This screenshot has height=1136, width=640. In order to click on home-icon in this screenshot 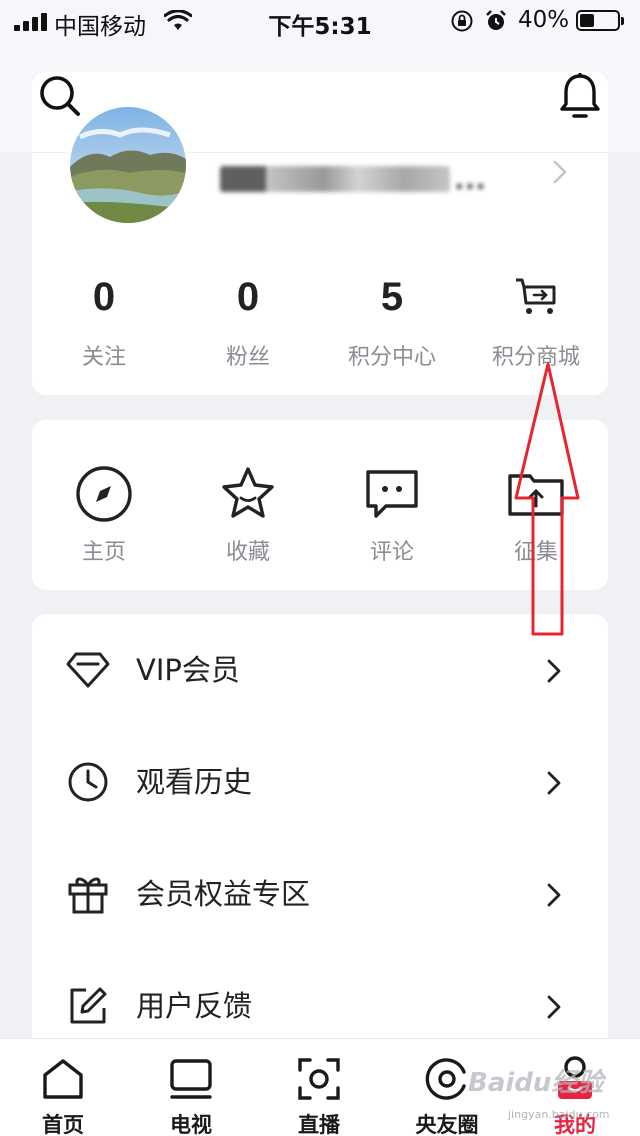, I will do `click(63, 1079)`.